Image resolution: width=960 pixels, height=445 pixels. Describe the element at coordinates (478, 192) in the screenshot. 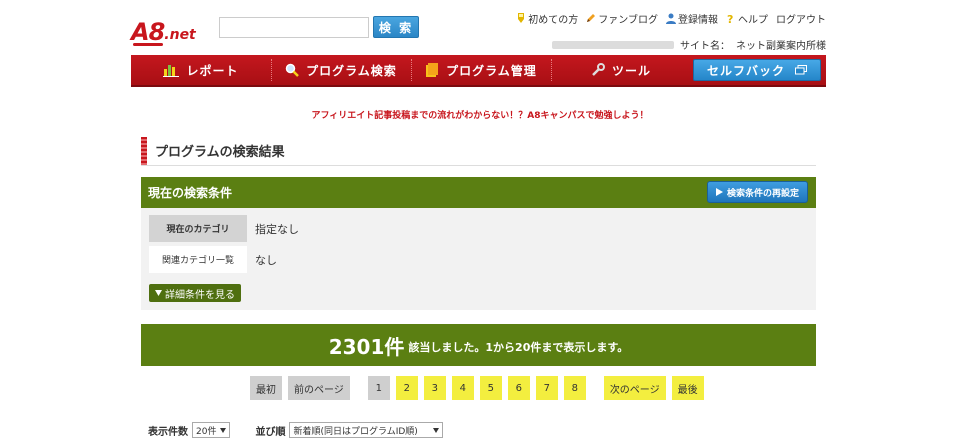

I see `search-conditions-header: 現在の検索条件 検索条件の再設定` at that location.